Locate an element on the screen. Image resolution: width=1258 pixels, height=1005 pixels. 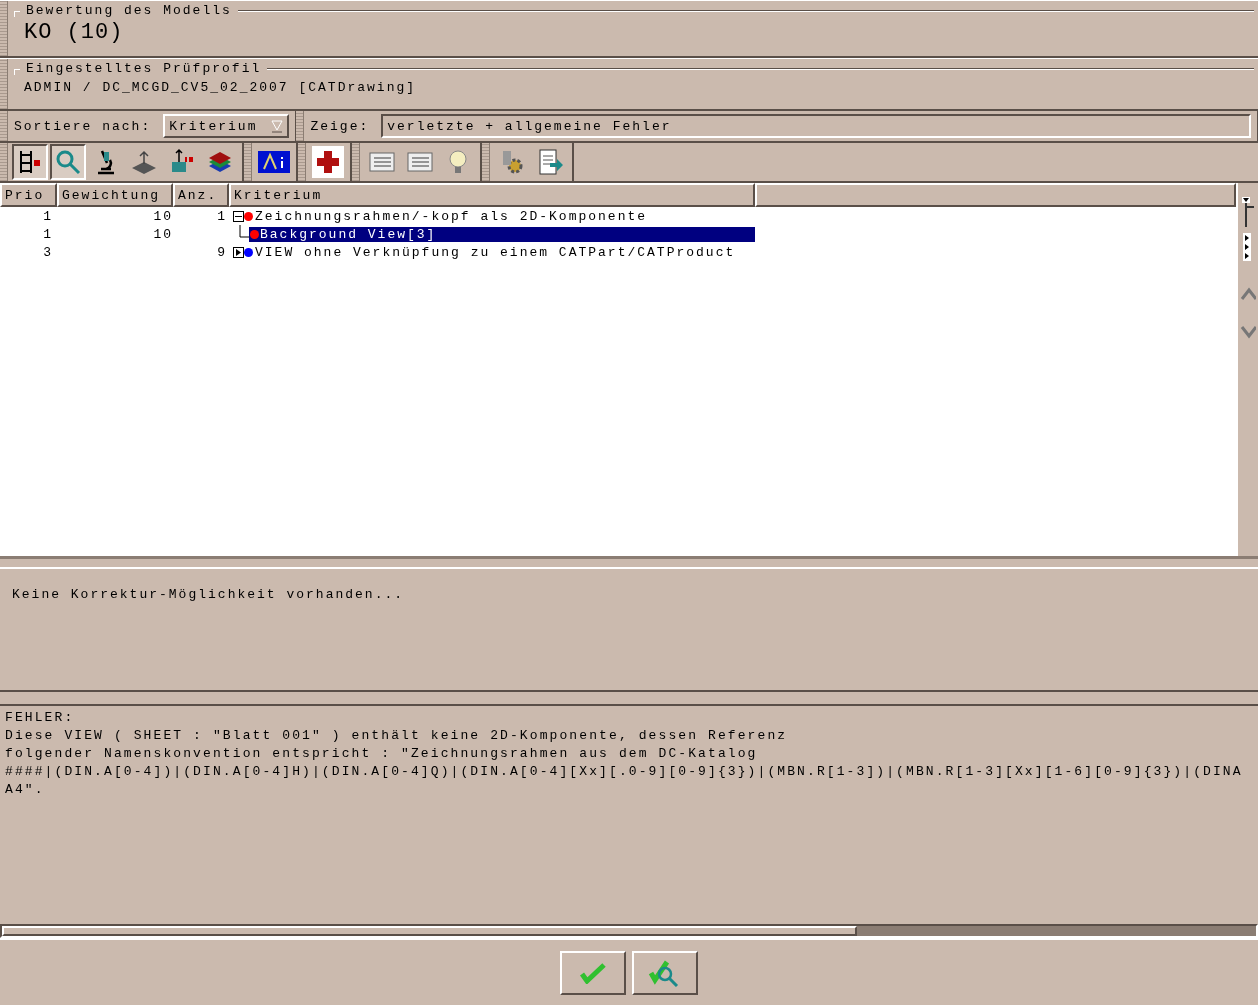
table-row: 1 10 Background View[3] is located at coordinates (618, 234).